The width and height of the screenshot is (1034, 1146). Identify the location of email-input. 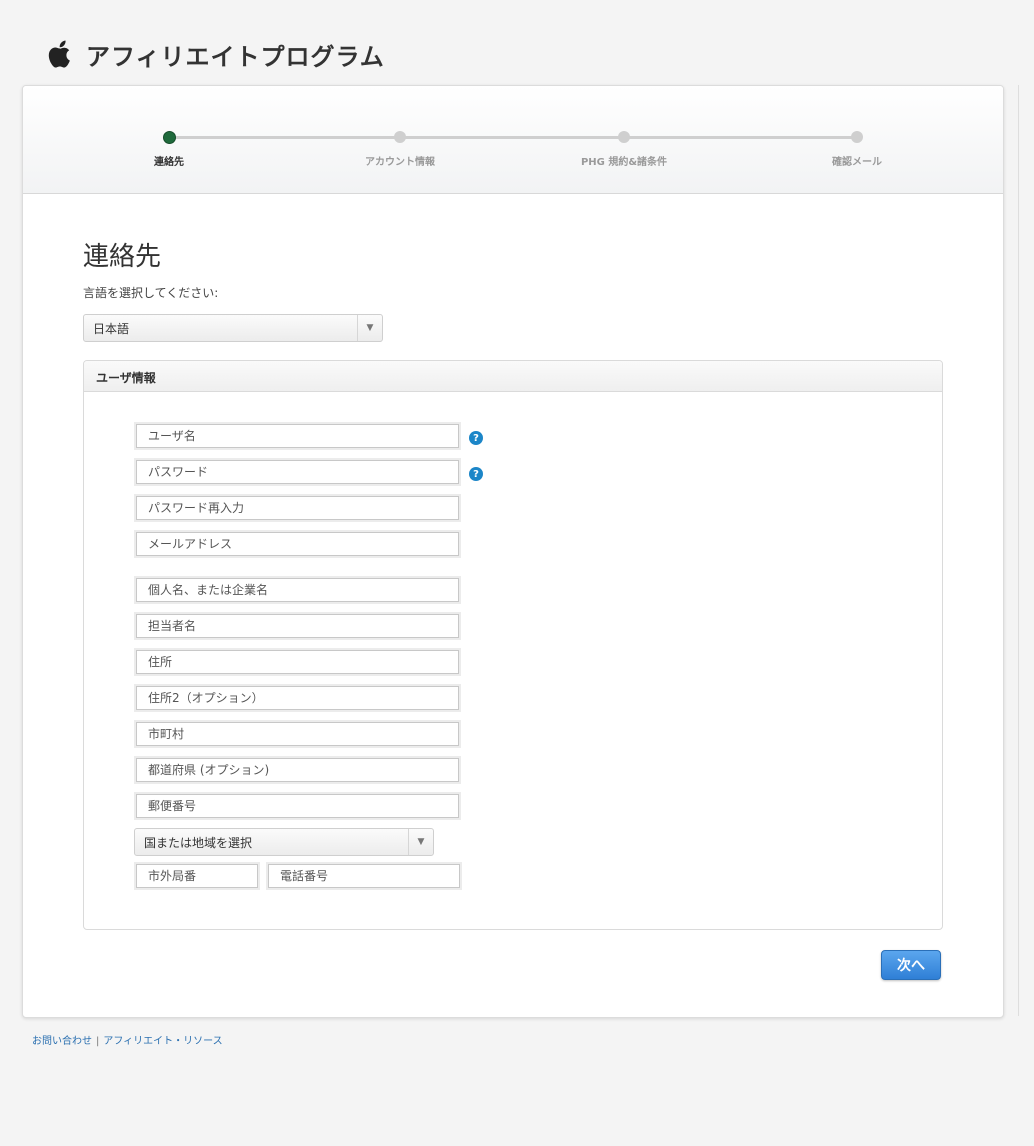
(297, 544).